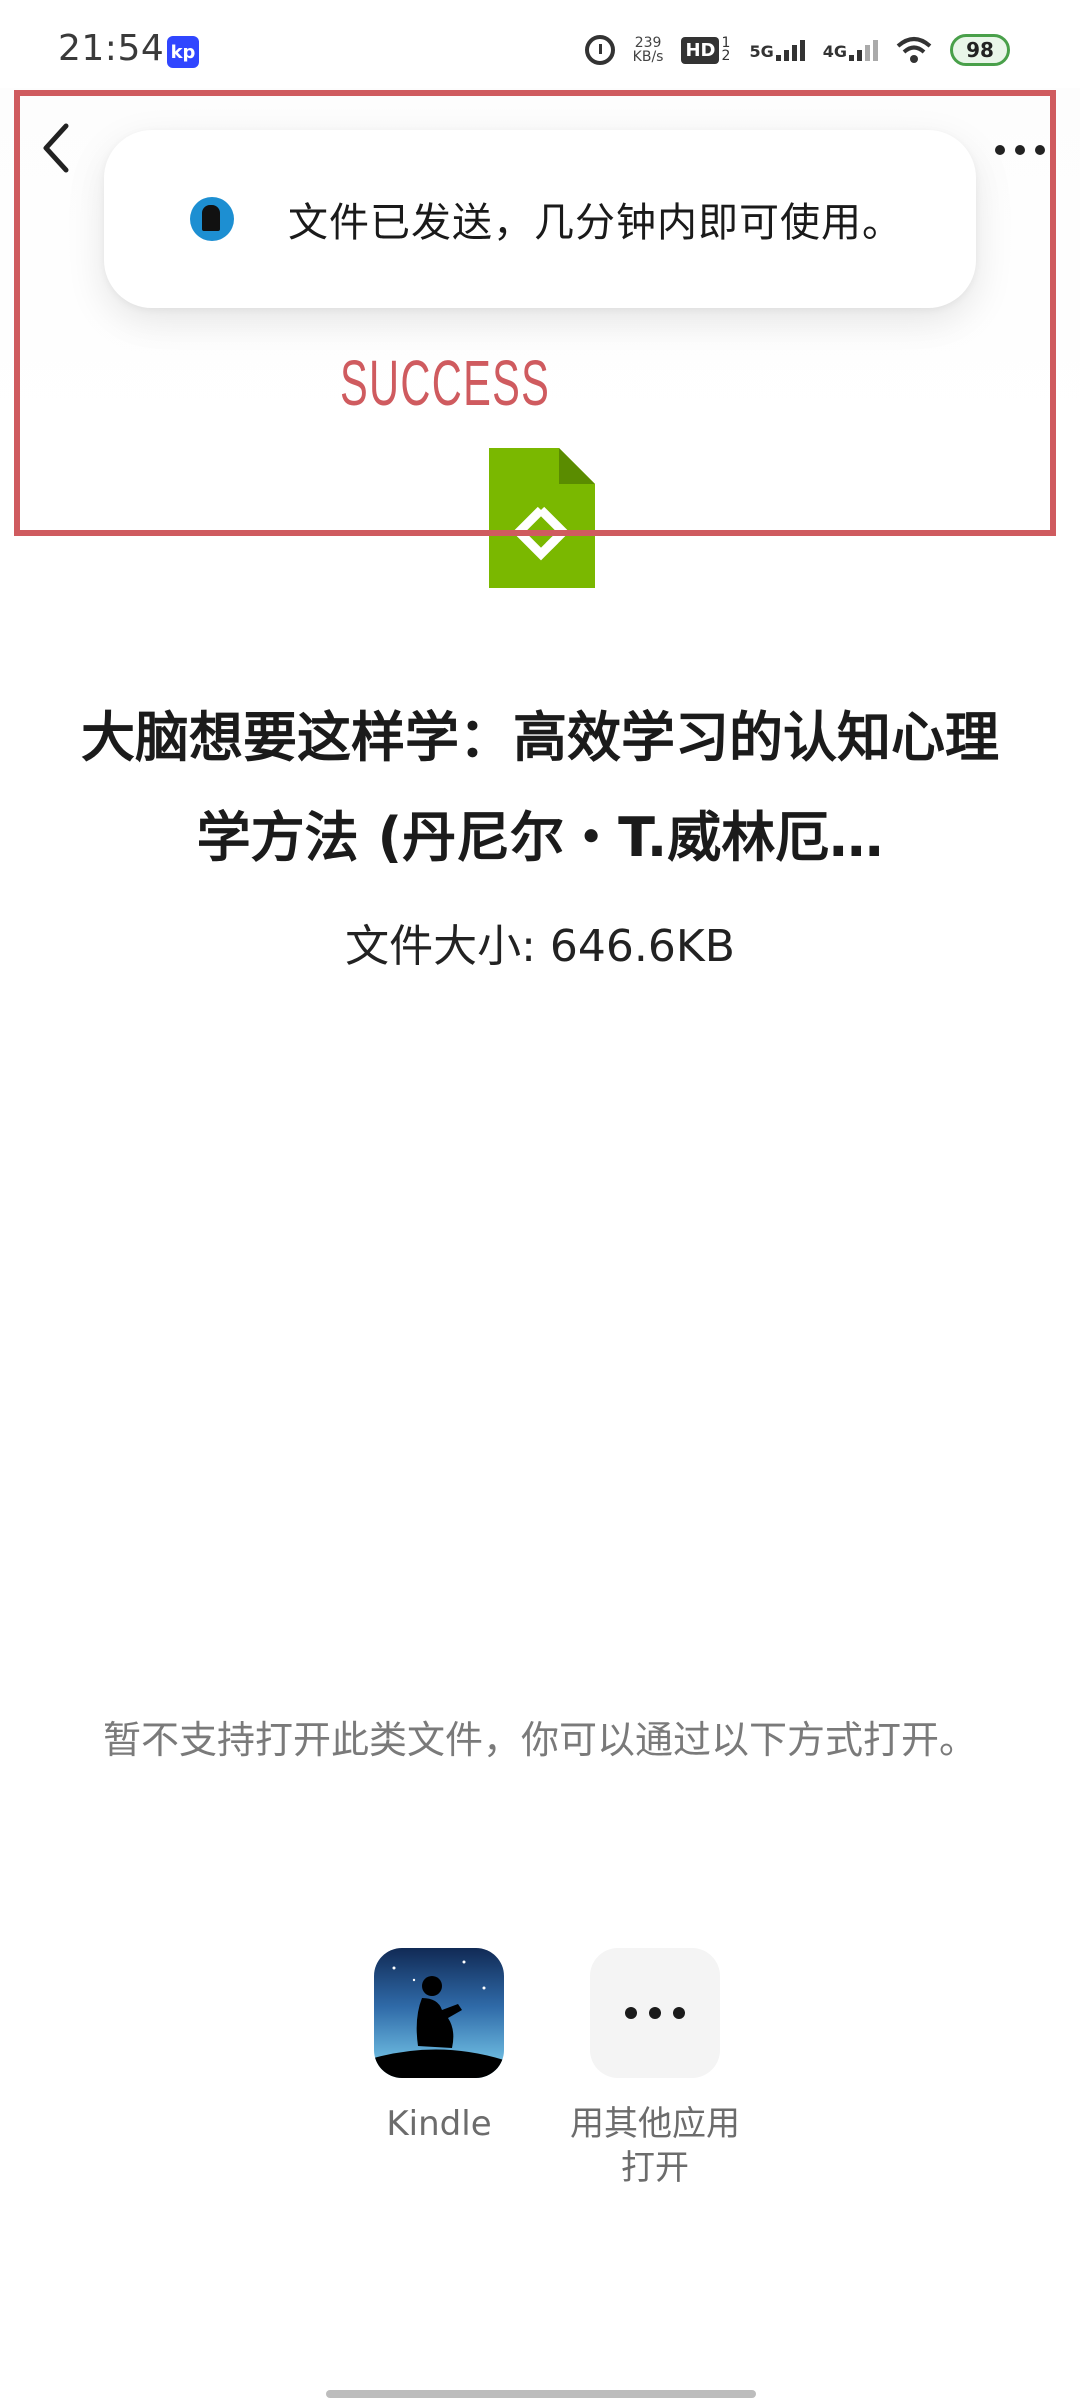 This screenshot has width=1080, height=2400. What do you see at coordinates (541, 2394) in the screenshot?
I see `home-indicator` at bounding box center [541, 2394].